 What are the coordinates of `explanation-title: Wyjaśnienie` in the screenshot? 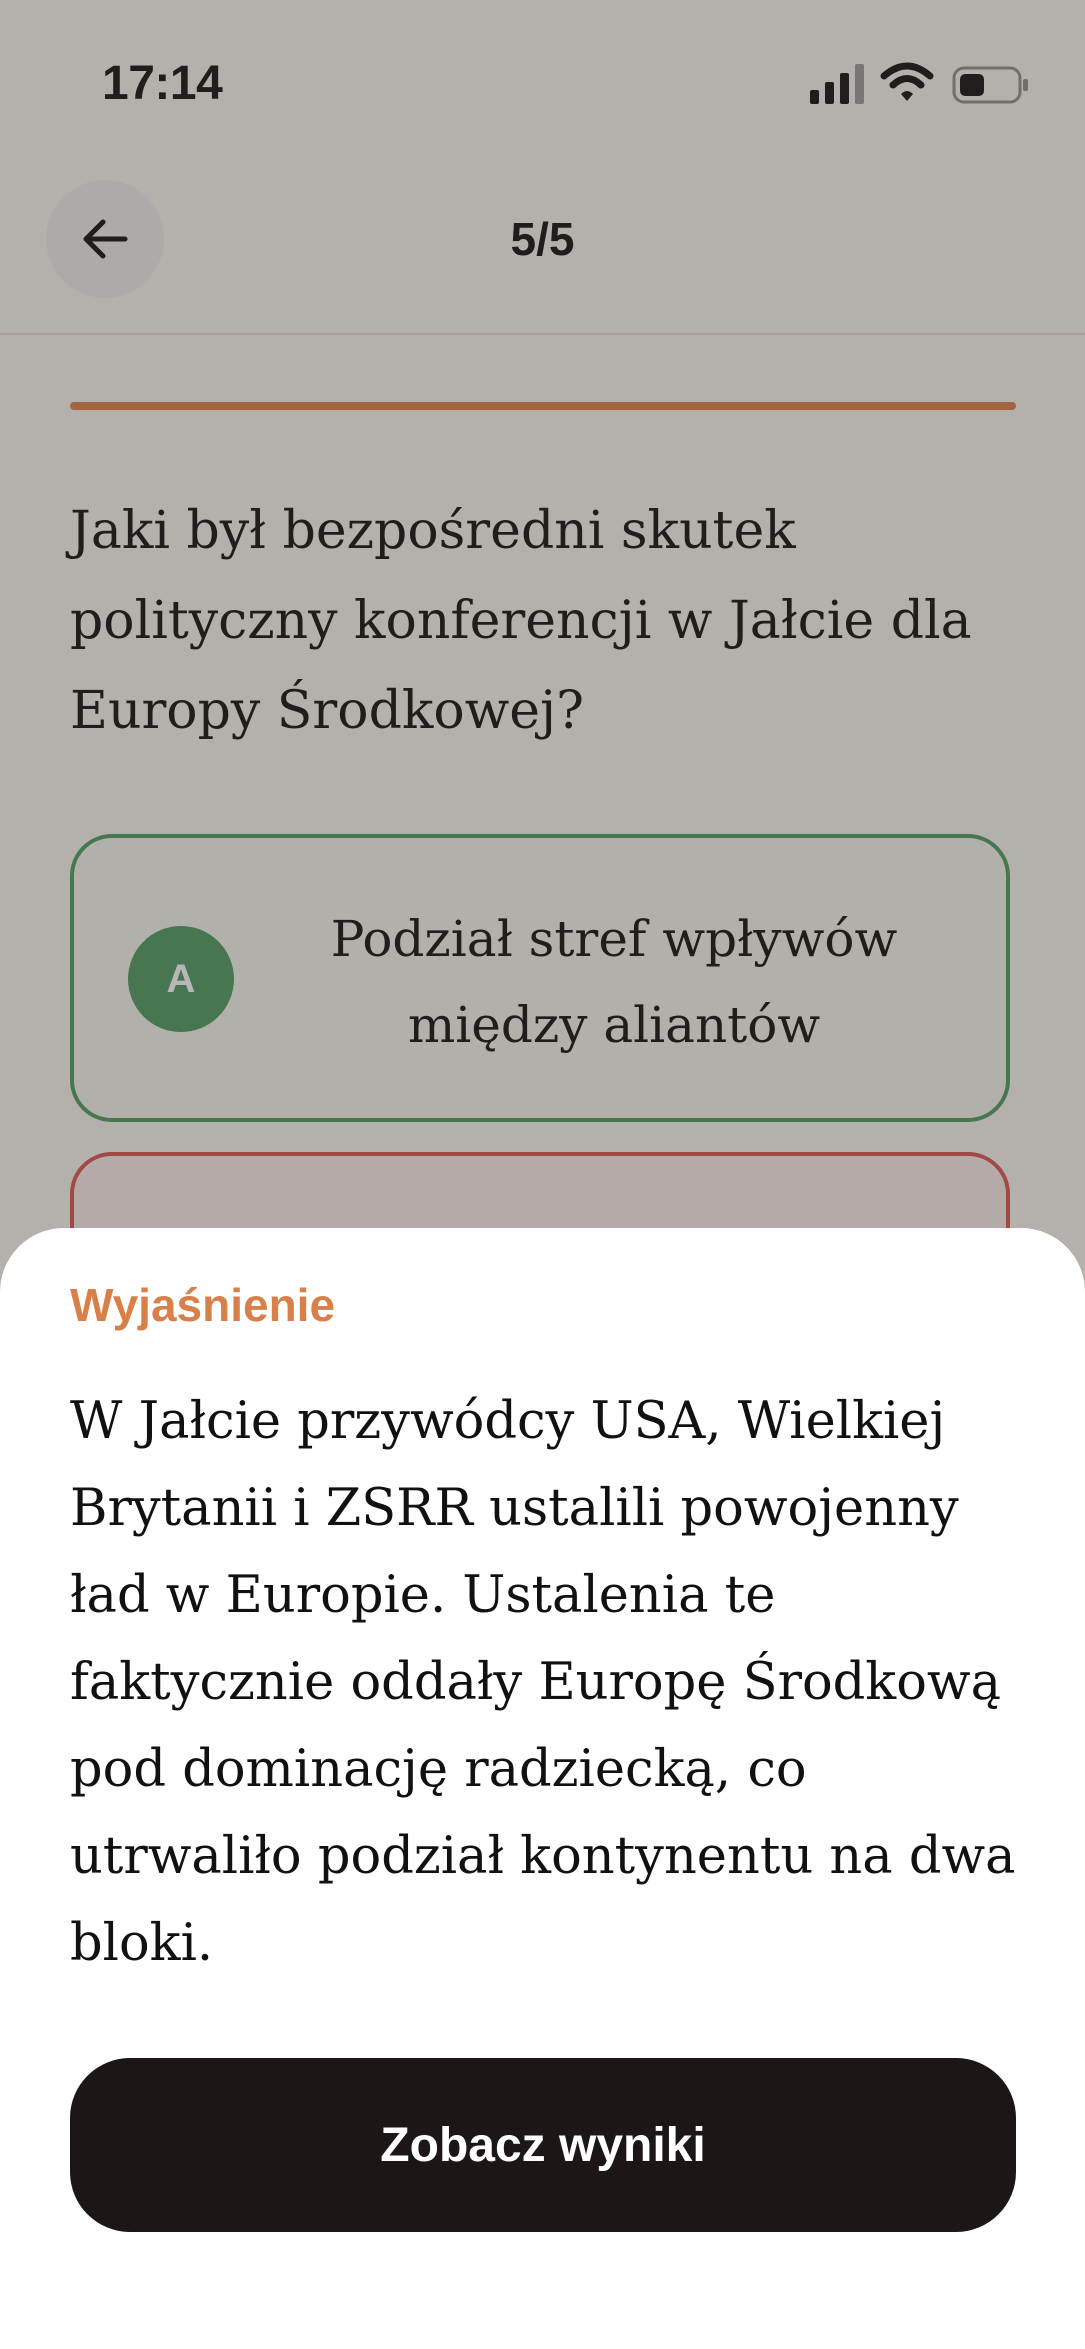 It's located at (203, 1305).